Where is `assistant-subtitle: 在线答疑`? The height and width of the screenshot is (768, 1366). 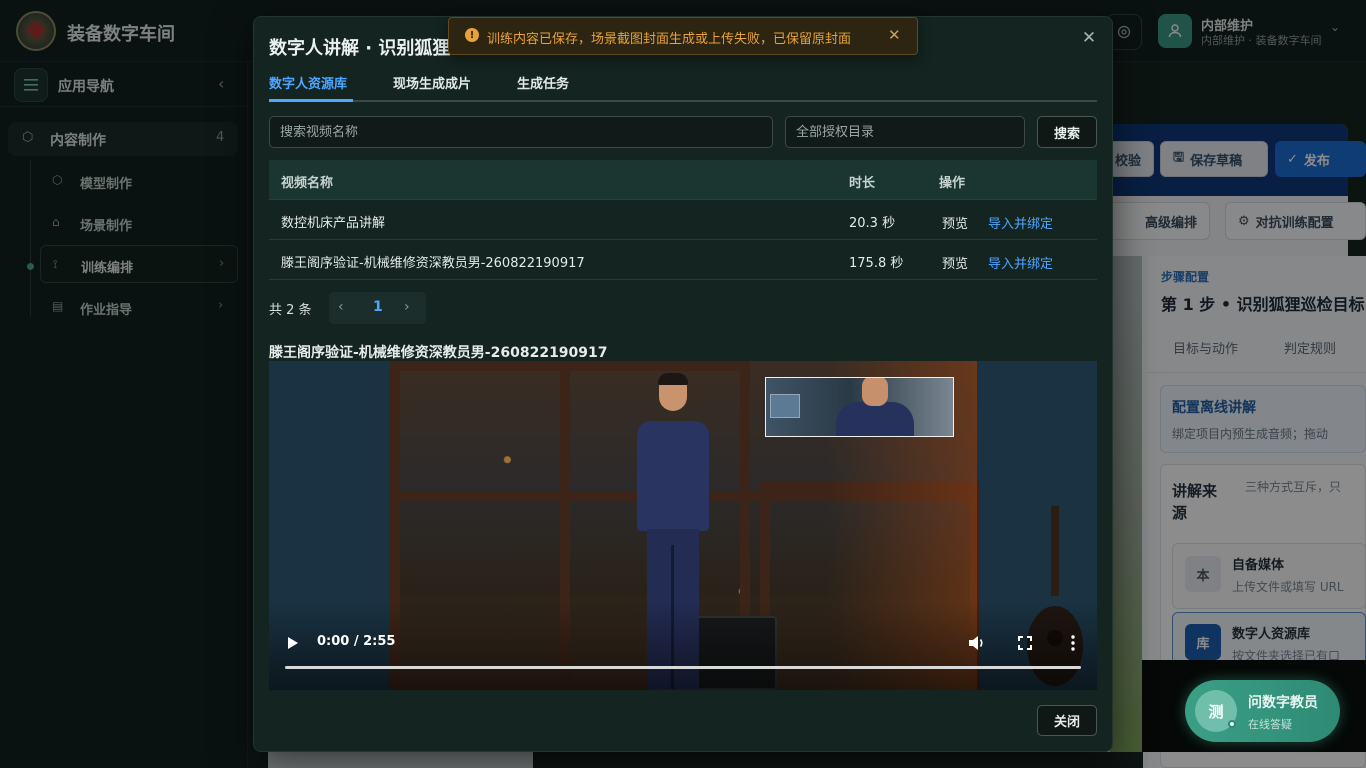 assistant-subtitle: 在线答疑 is located at coordinates (1270, 724).